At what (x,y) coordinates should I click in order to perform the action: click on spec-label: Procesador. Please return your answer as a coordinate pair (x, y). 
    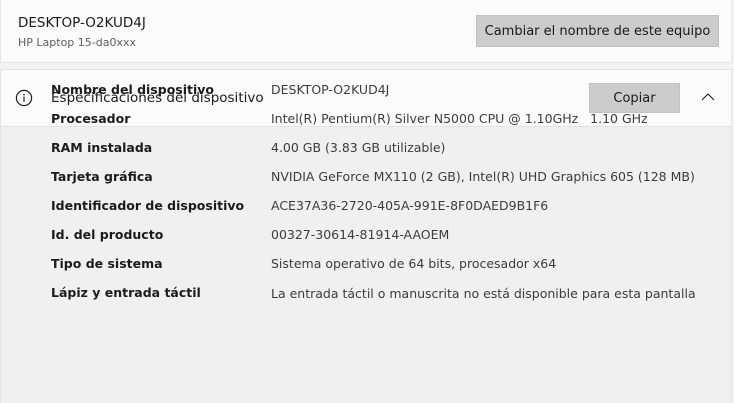
    Looking at the image, I should click on (91, 118).